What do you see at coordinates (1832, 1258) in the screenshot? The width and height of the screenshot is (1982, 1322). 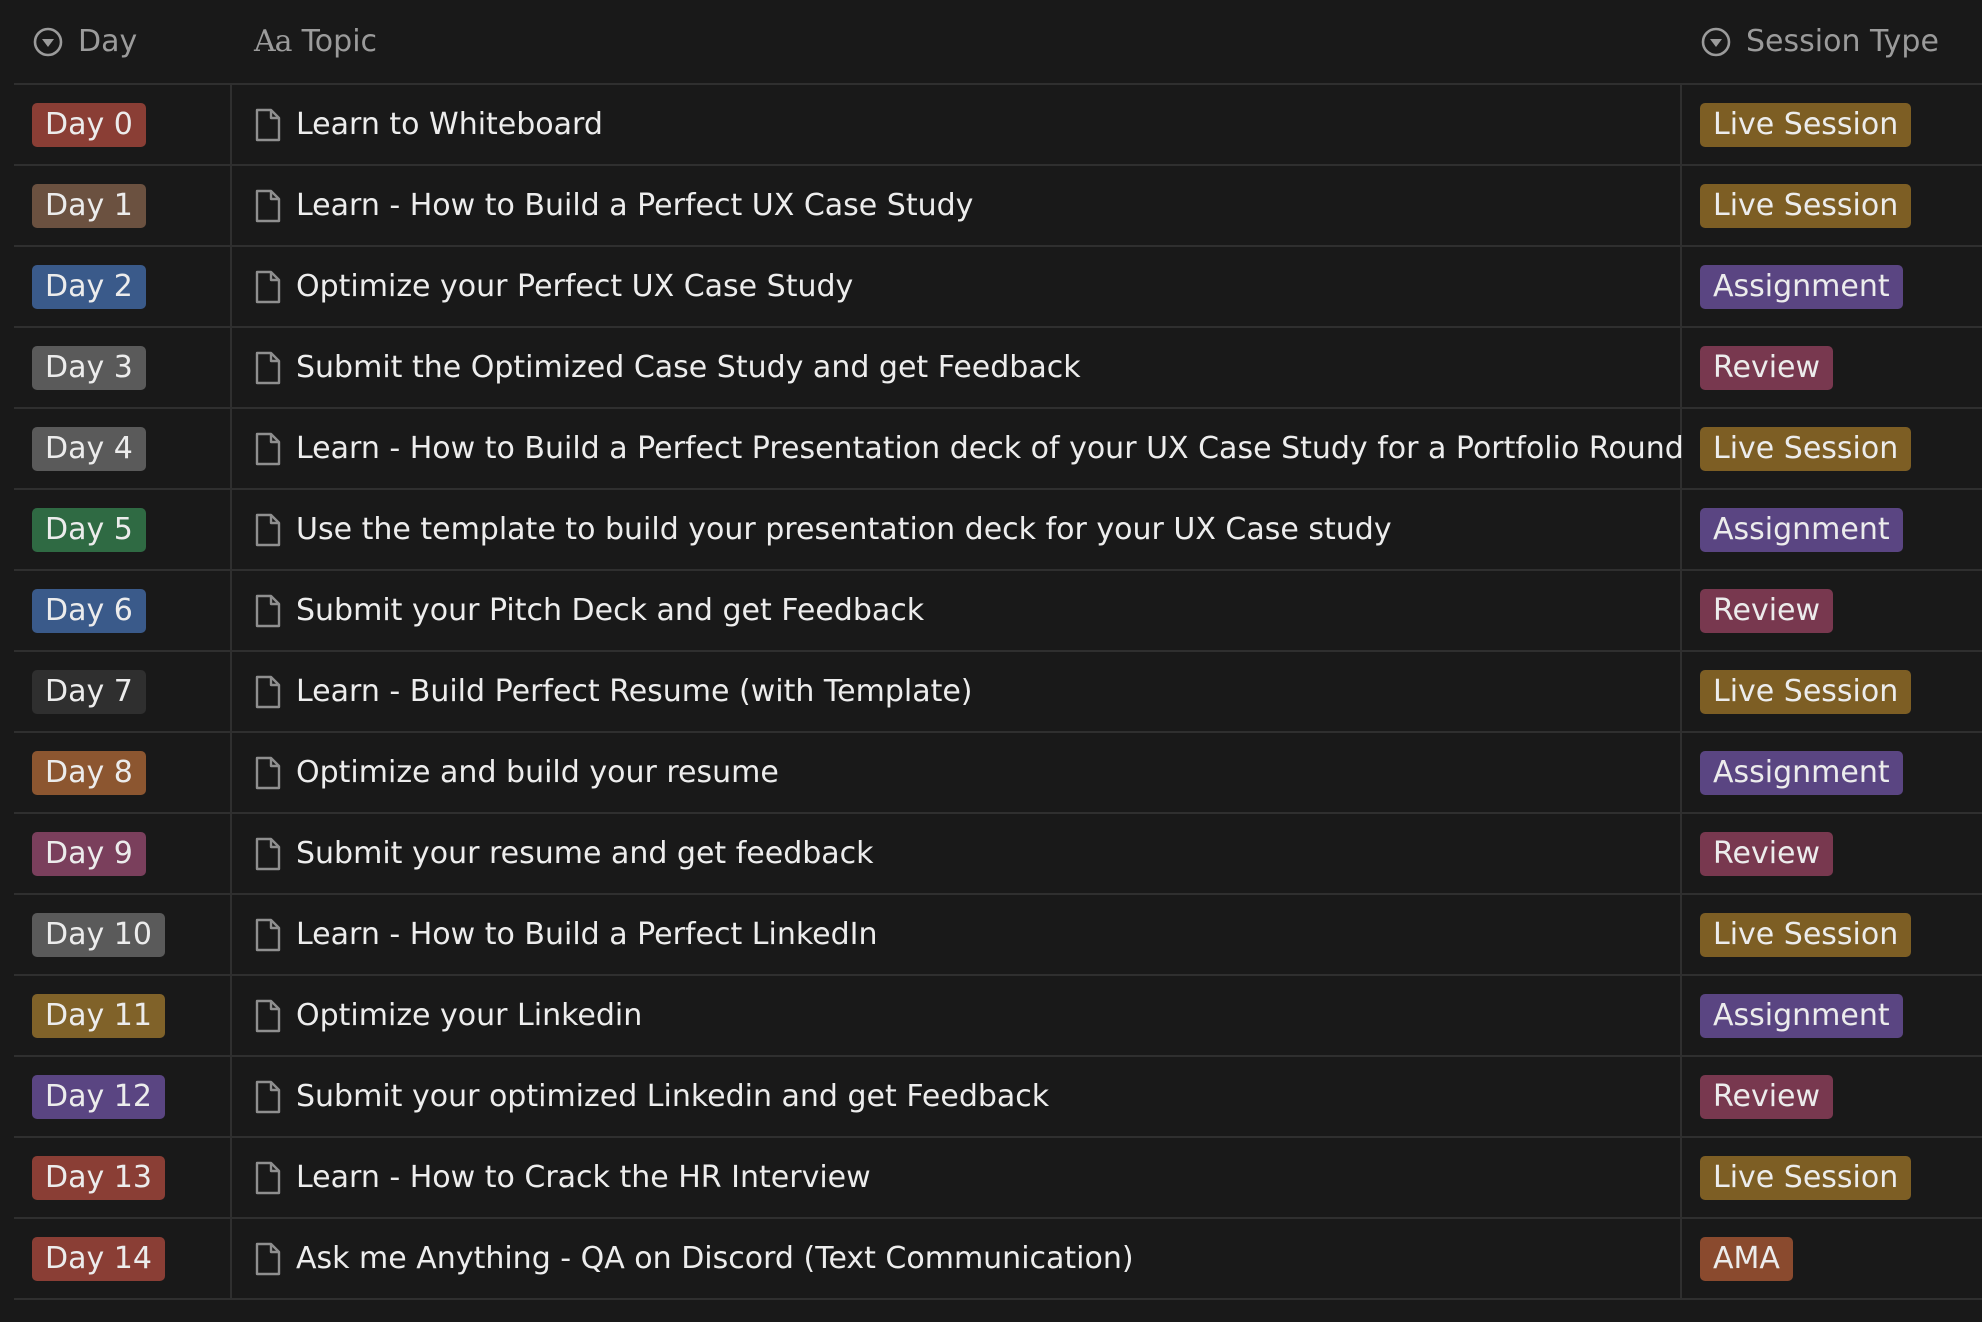 I see `session-type-cell: AMA` at bounding box center [1832, 1258].